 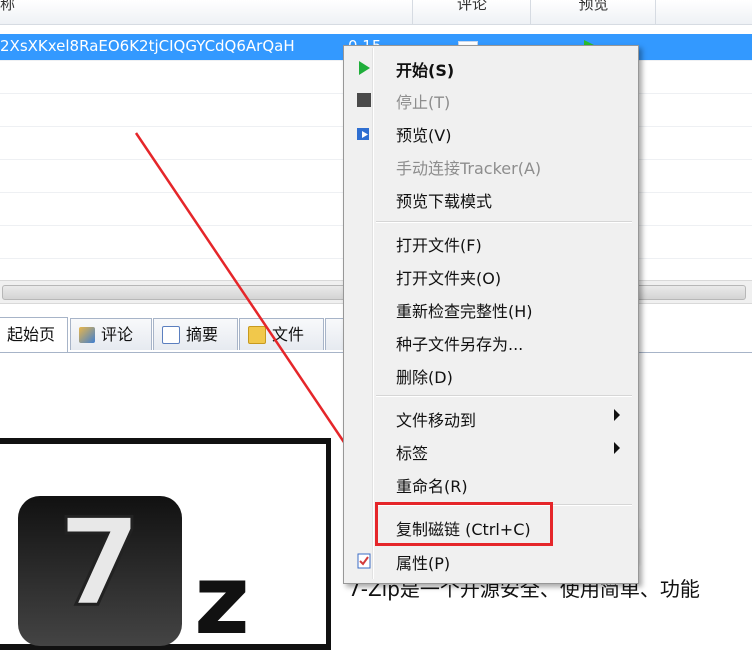 I want to click on menu-item-label: 打开文件夹(O), so click(x=449, y=278).